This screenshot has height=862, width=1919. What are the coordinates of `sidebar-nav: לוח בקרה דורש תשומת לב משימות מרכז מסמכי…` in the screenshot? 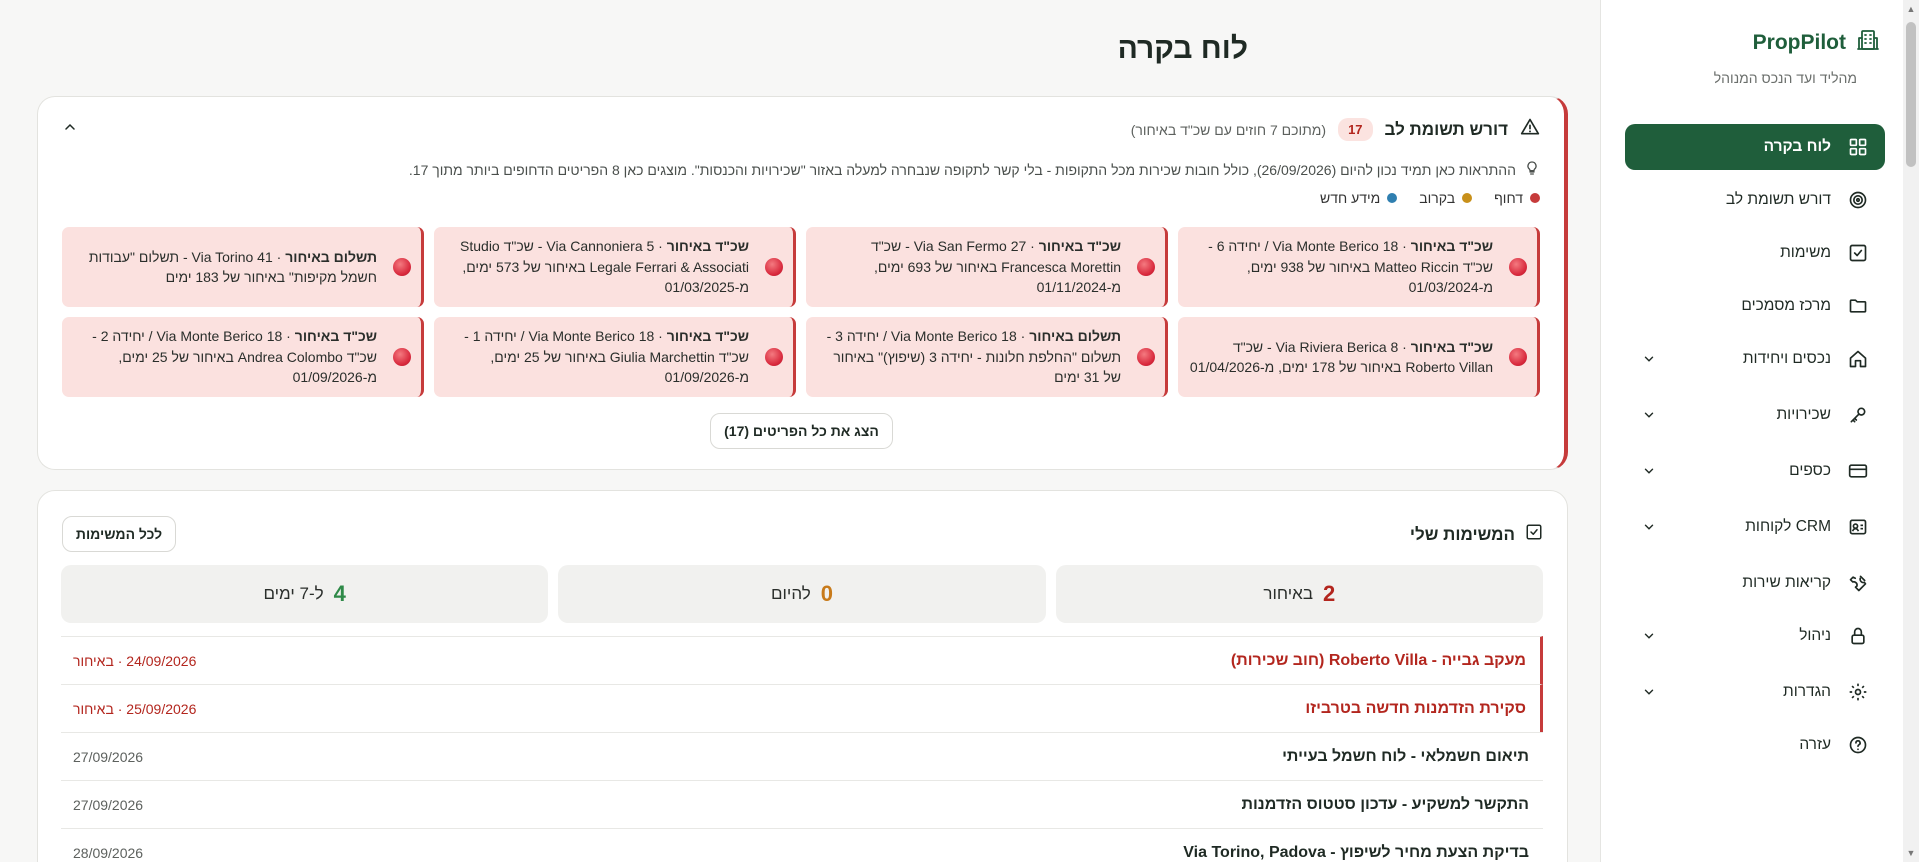 It's located at (1755, 449).